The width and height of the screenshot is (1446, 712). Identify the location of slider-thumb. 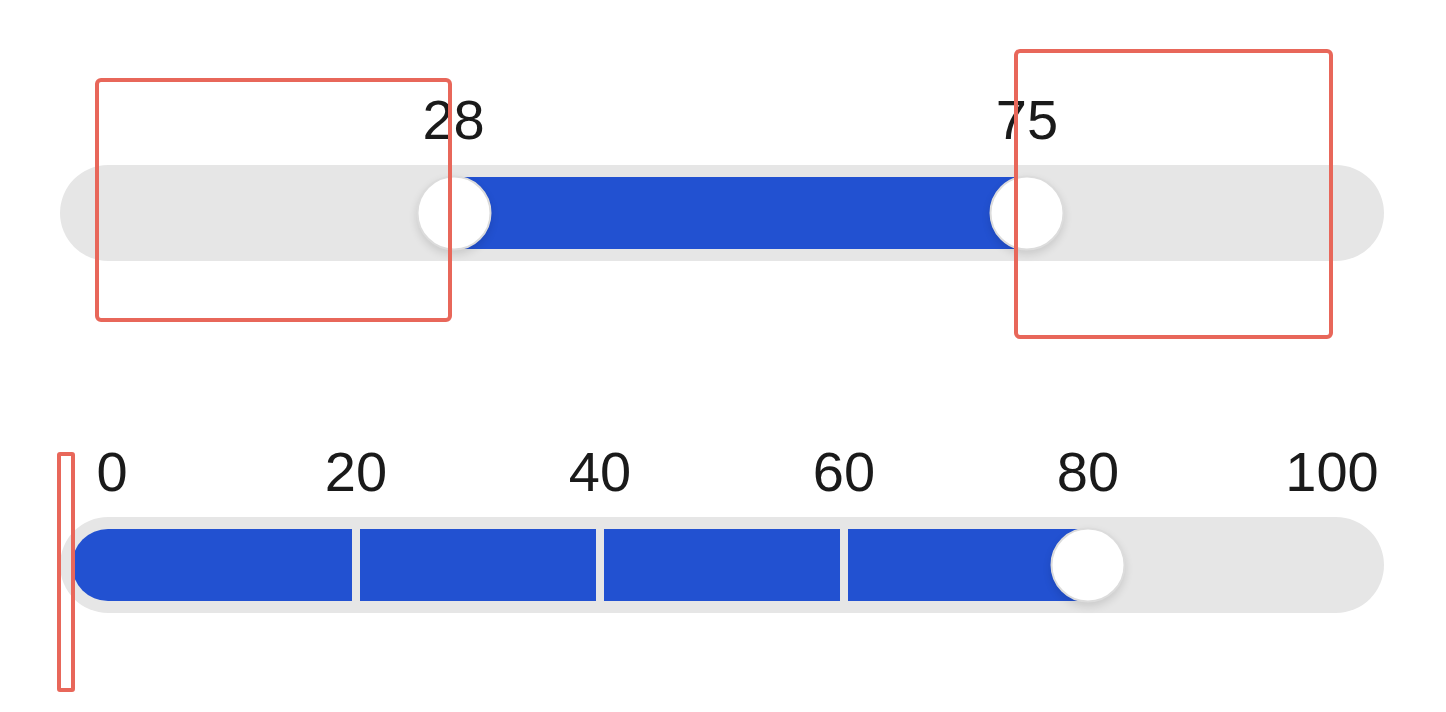
(1088, 565).